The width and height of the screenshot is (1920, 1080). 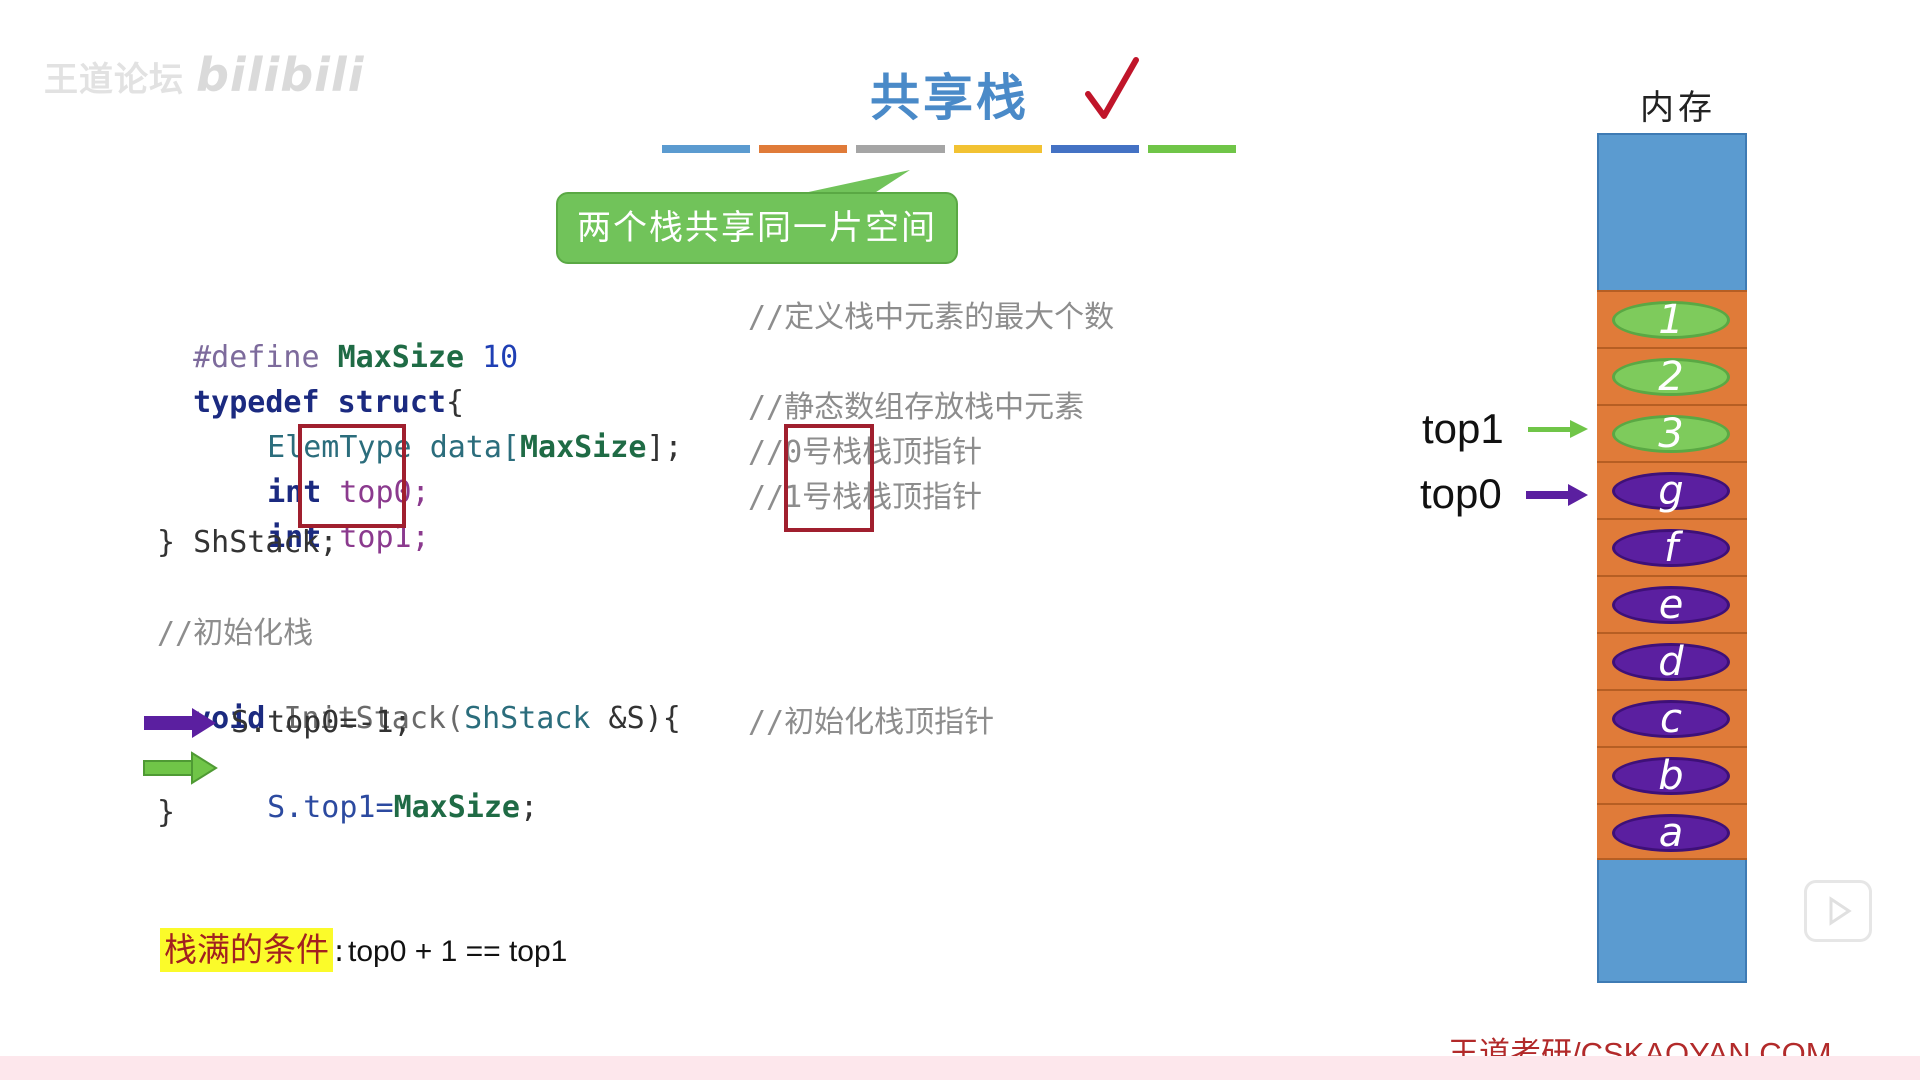 I want to click on stack-element: f, so click(x=1671, y=548).